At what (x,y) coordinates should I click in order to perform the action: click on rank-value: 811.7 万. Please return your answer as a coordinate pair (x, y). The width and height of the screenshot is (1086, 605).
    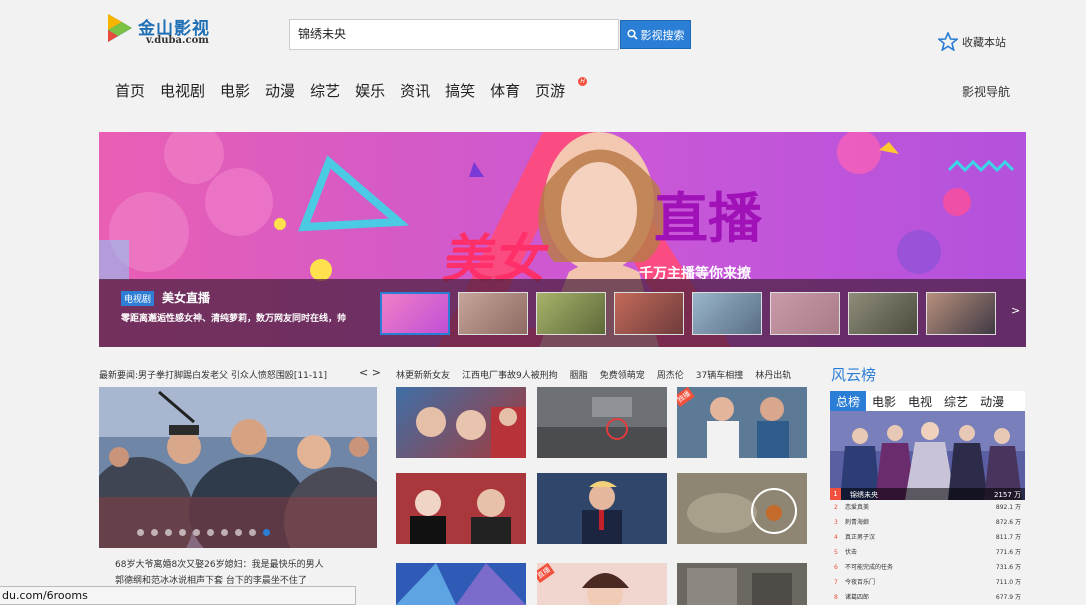
    Looking at the image, I should click on (1008, 537).